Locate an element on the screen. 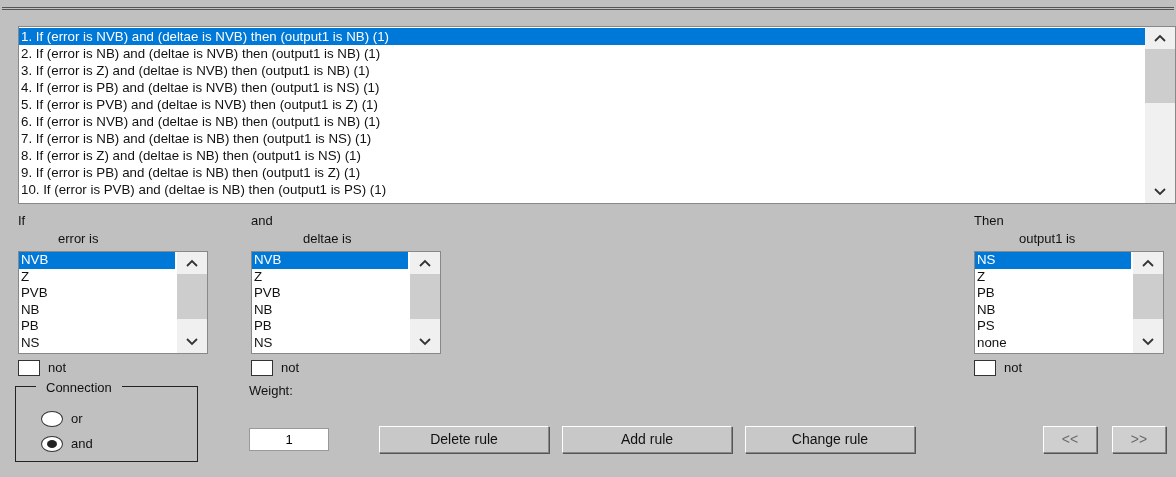  rule-item: 1. If (error is NVB) and (deltae is NVB) then (output1 is NB) (1) is located at coordinates (582, 36).